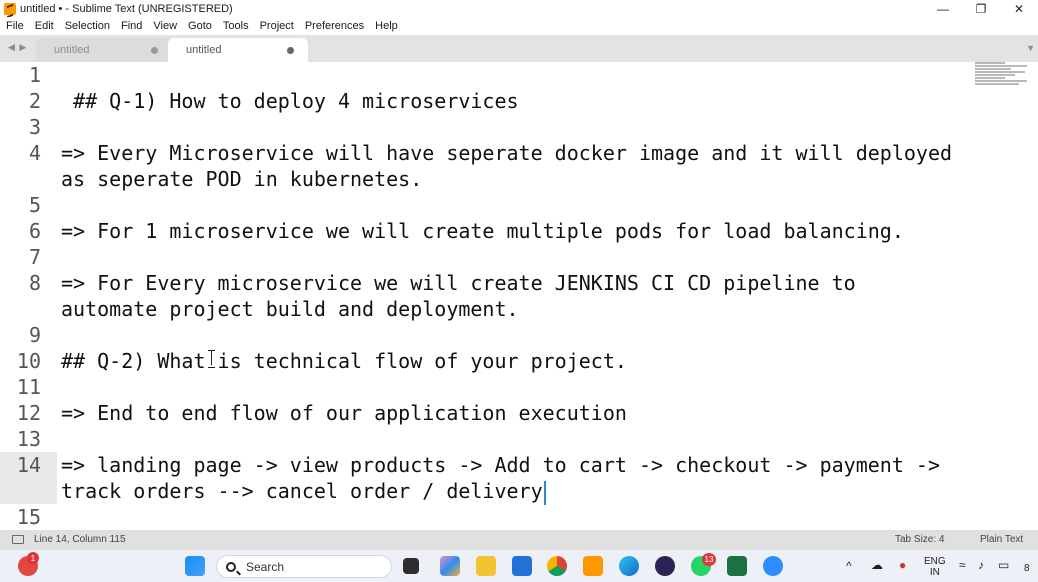  Describe the element at coordinates (902, 565) in the screenshot. I see `microphone-icon: ●` at that location.